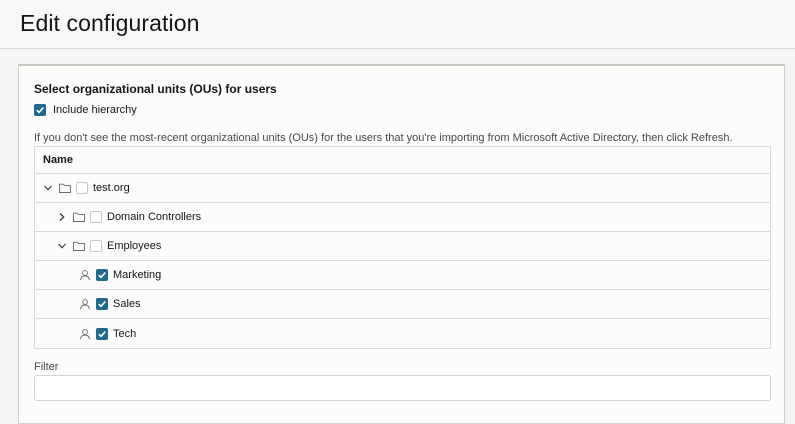 The image size is (795, 424). I want to click on column-header-name: Name, so click(402, 160).